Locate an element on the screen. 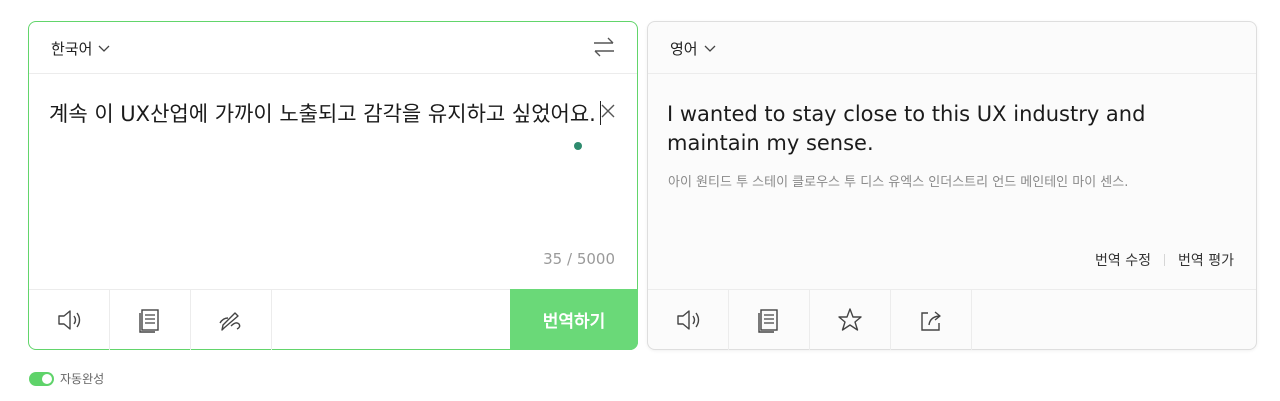  target-language-label: 영어 is located at coordinates (684, 48).